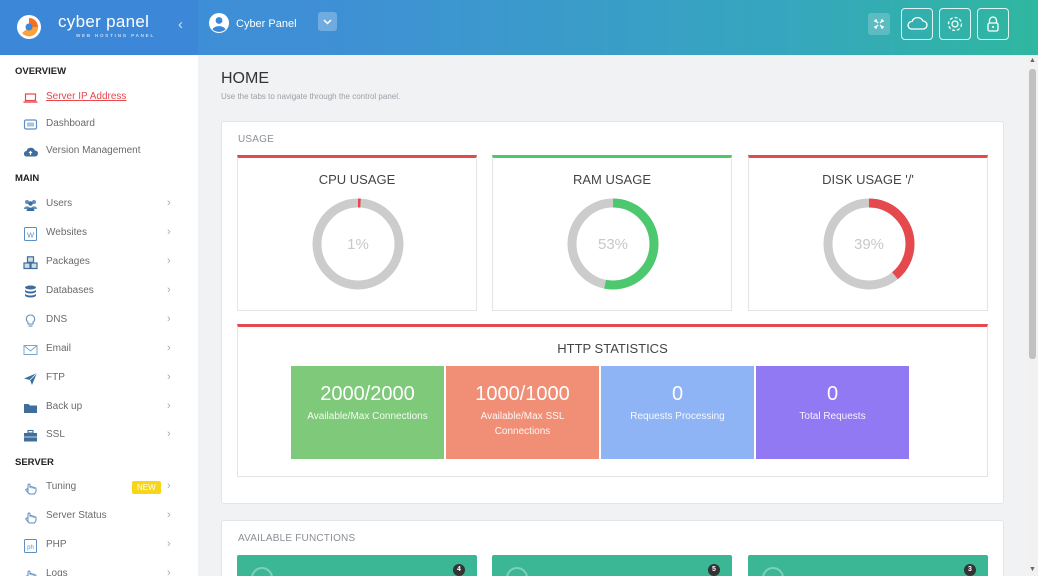 The width and height of the screenshot is (1038, 576). What do you see at coordinates (714, 570) in the screenshot?
I see `count-badge: 5` at bounding box center [714, 570].